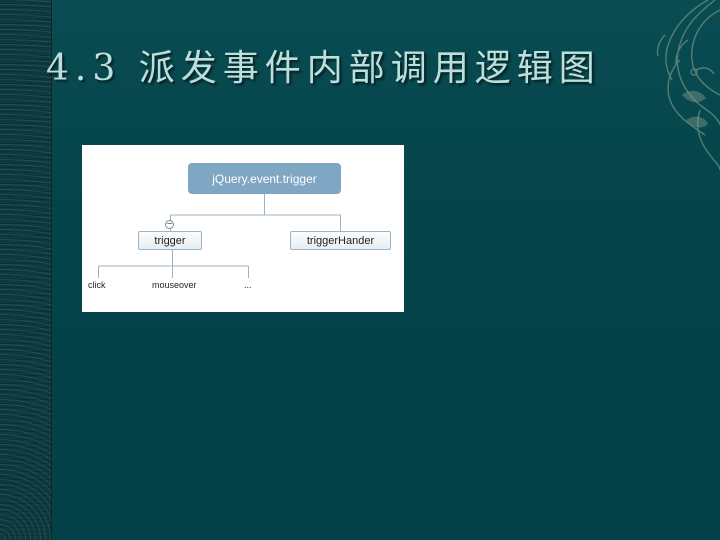  I want to click on leaf-click: click, so click(97, 285).